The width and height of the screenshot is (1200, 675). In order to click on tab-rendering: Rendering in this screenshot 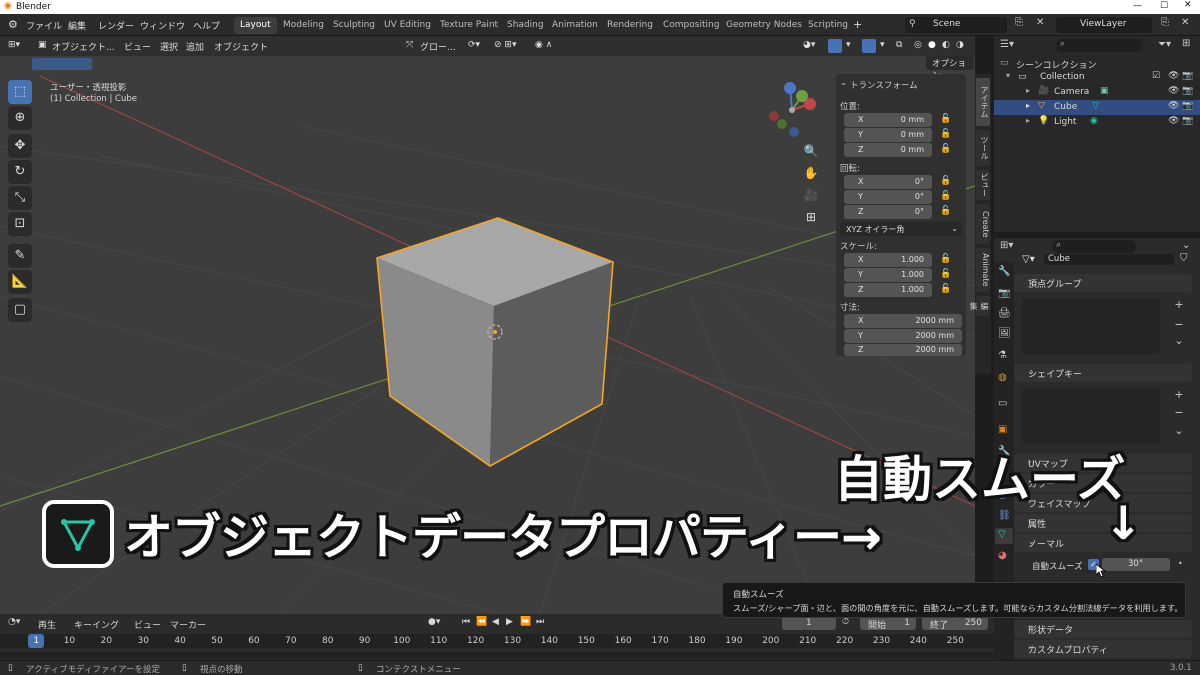, I will do `click(630, 25)`.